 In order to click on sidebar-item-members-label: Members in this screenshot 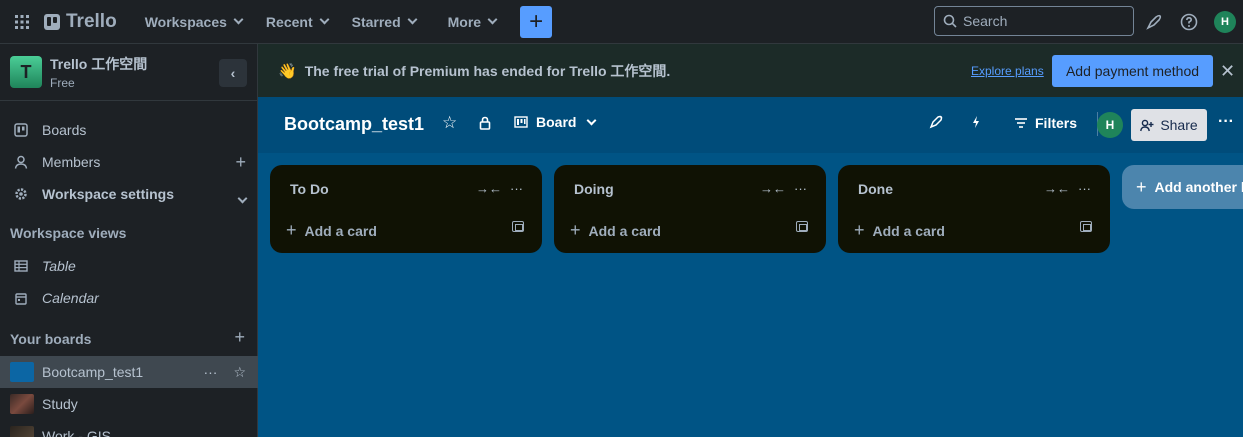, I will do `click(71, 162)`.